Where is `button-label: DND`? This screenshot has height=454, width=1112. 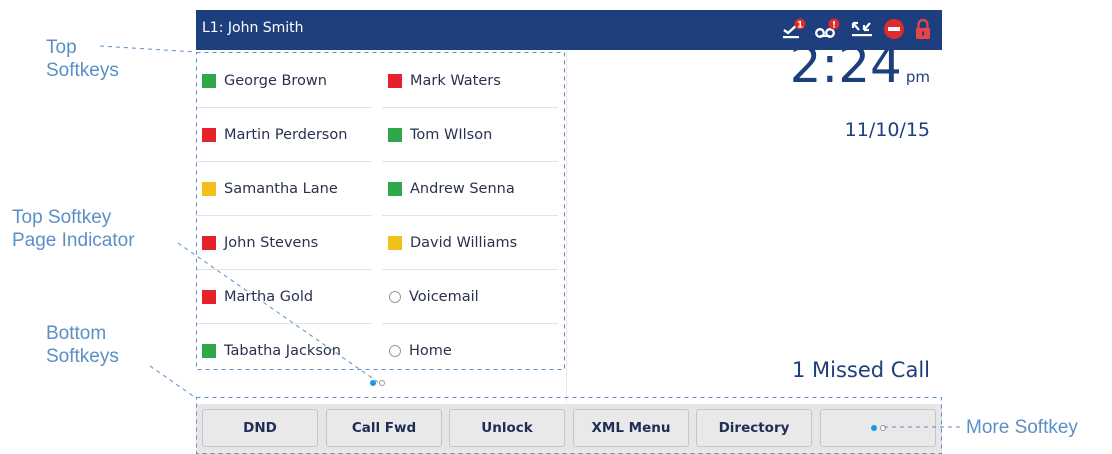 button-label: DND is located at coordinates (260, 428).